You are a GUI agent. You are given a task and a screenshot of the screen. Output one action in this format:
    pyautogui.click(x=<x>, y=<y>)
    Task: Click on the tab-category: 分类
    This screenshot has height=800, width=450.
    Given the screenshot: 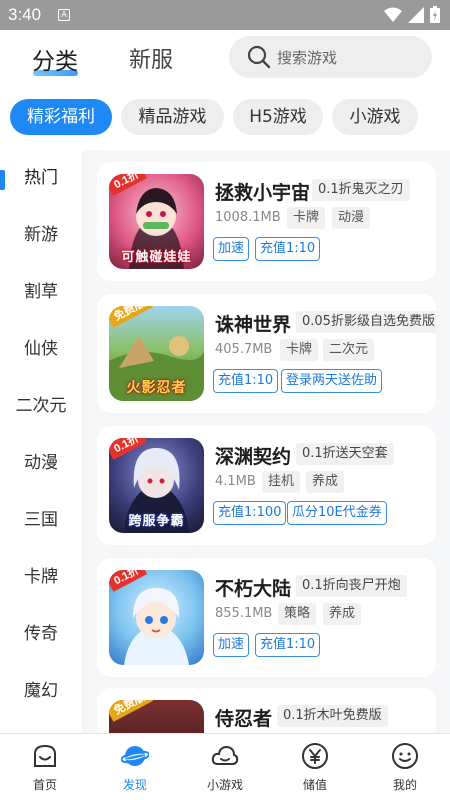 What is the action you would take?
    pyautogui.click(x=55, y=59)
    